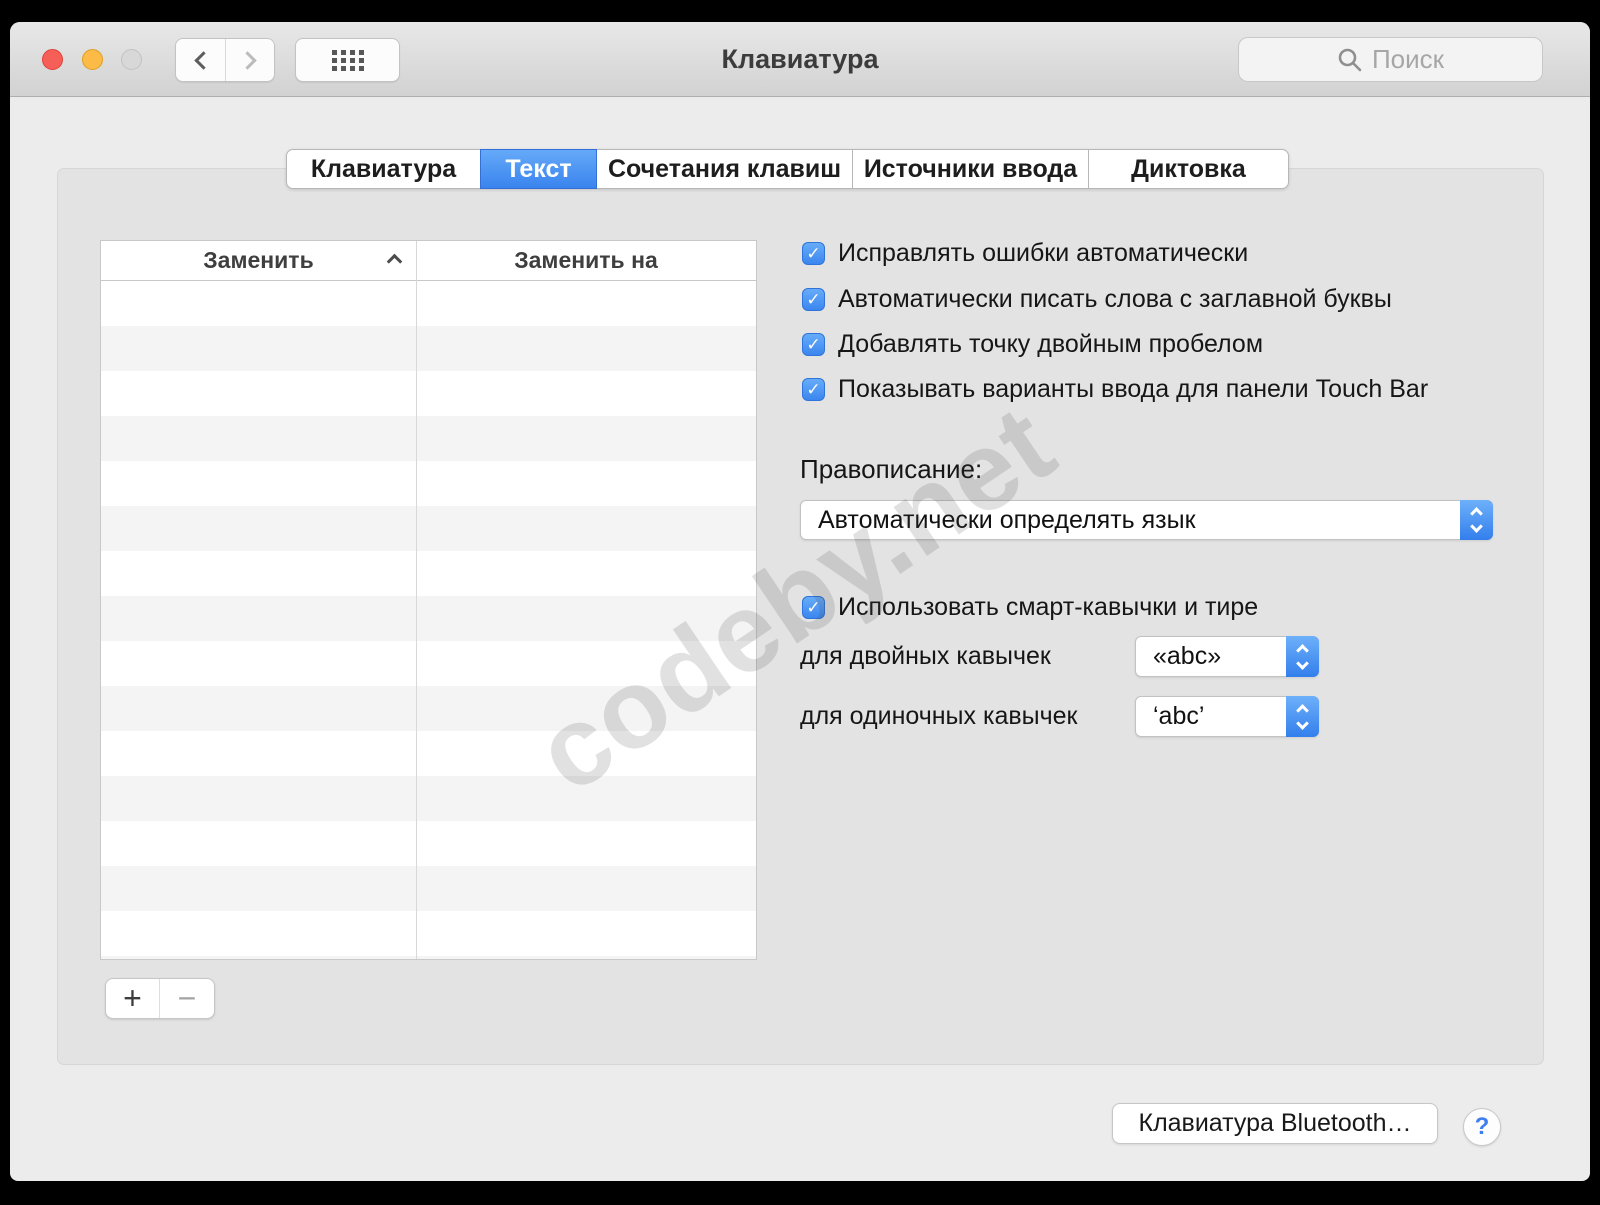 The width and height of the screenshot is (1600, 1205). Describe the element at coordinates (970, 169) in the screenshot. I see `tab-input-sources: Источники ввода` at that location.